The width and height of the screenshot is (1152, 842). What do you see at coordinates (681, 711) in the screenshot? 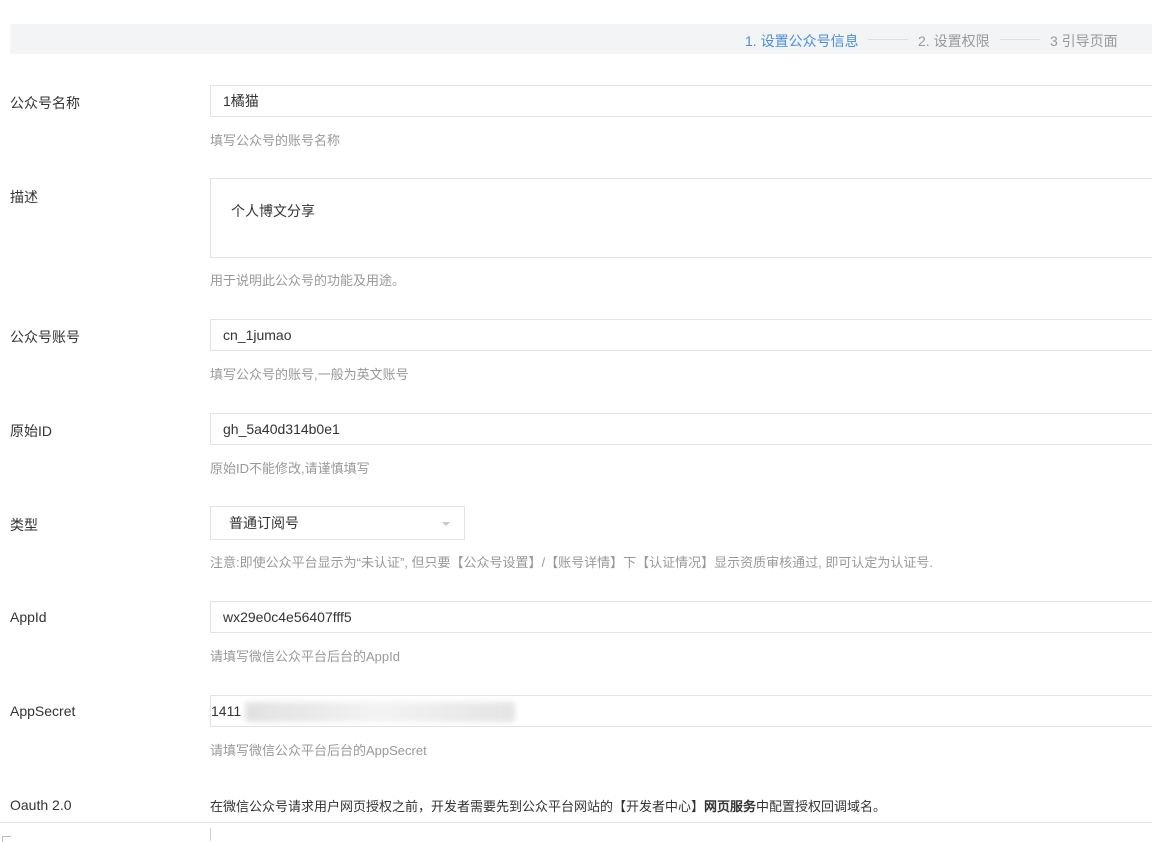
I see `appsecret-input: 1411` at bounding box center [681, 711].